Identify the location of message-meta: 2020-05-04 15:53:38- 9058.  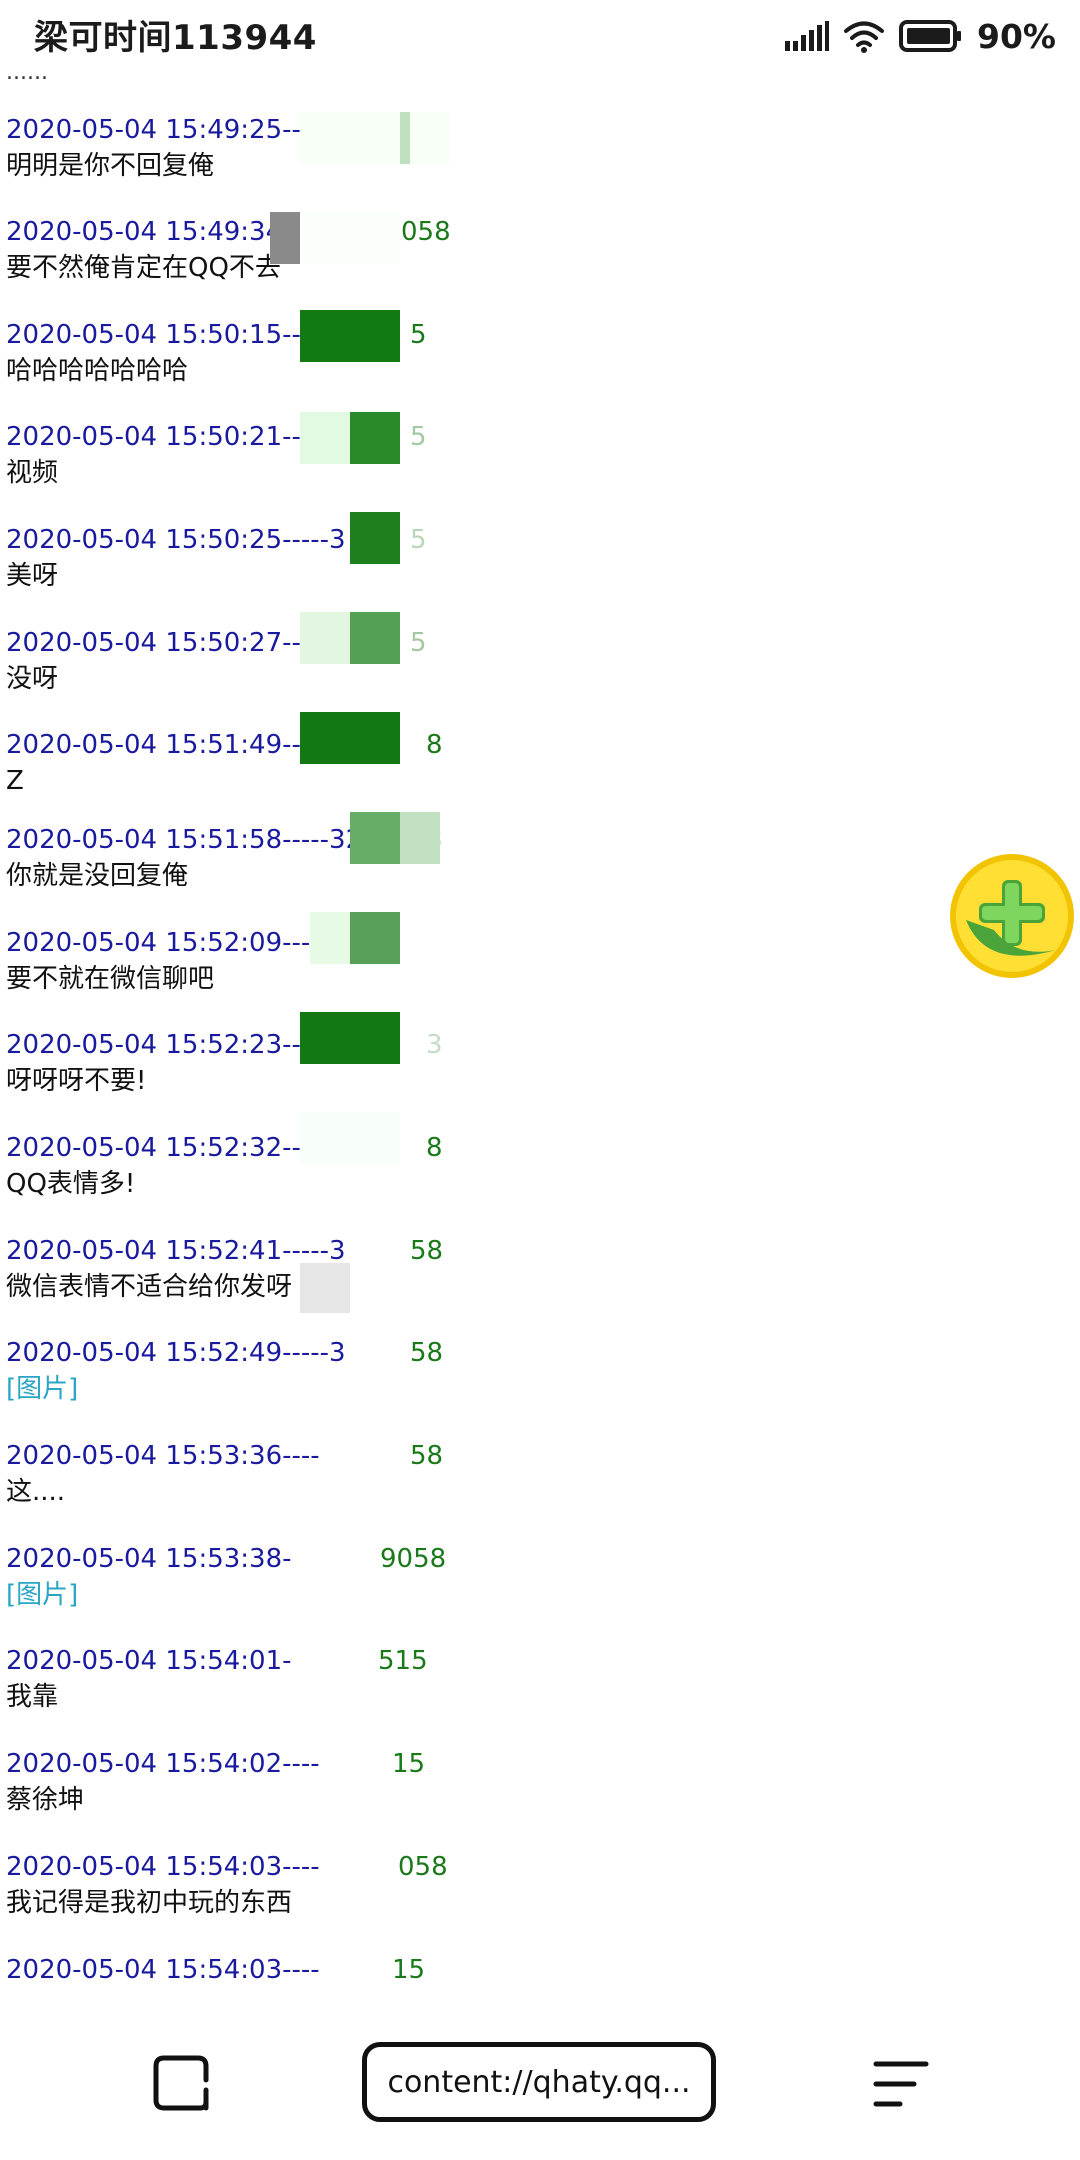
(226, 1559).